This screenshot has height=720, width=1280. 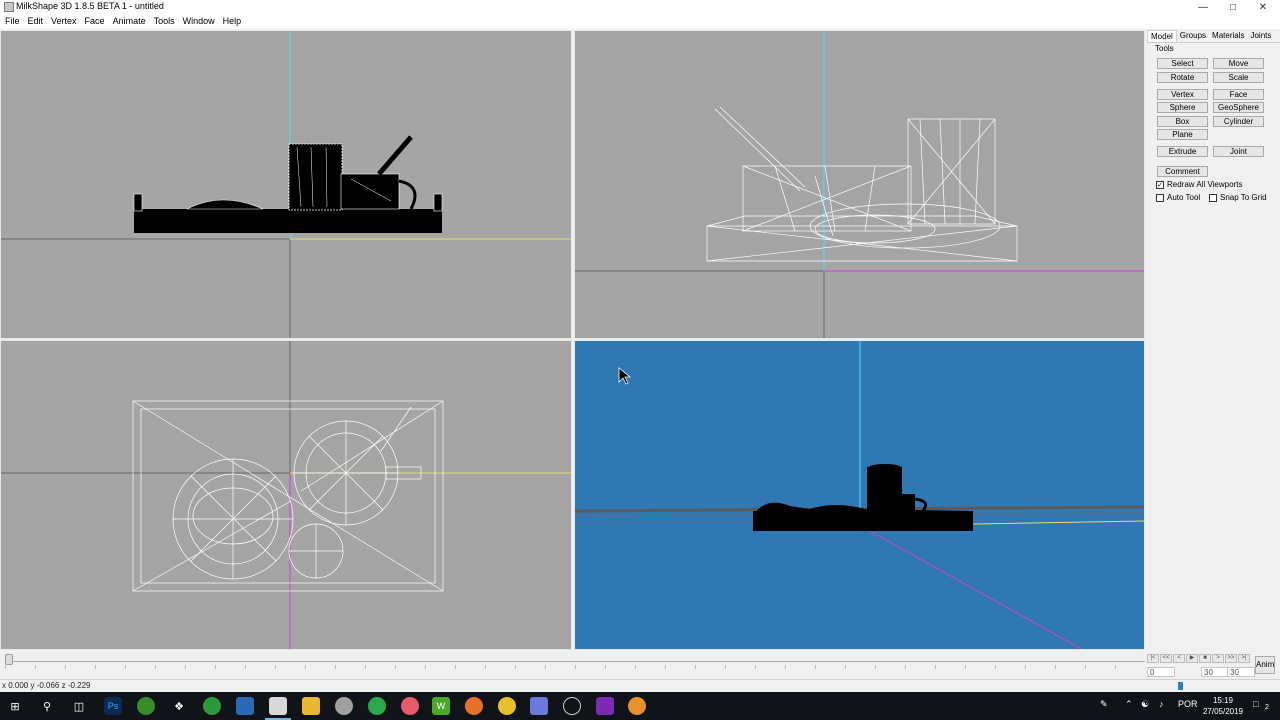 I want to click on menu-help: Help, so click(x=232, y=22).